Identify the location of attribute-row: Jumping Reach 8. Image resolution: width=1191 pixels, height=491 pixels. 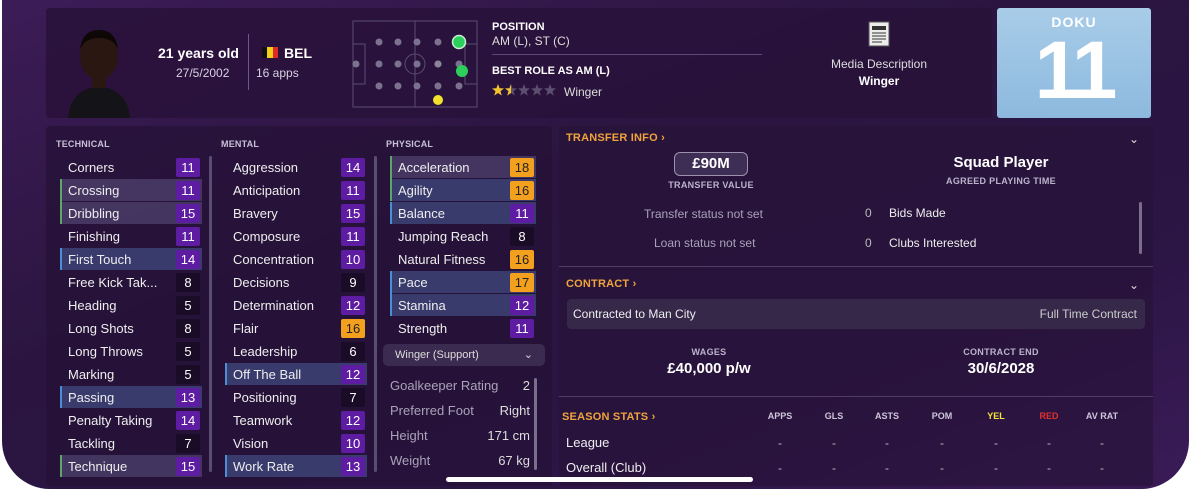
(463, 236).